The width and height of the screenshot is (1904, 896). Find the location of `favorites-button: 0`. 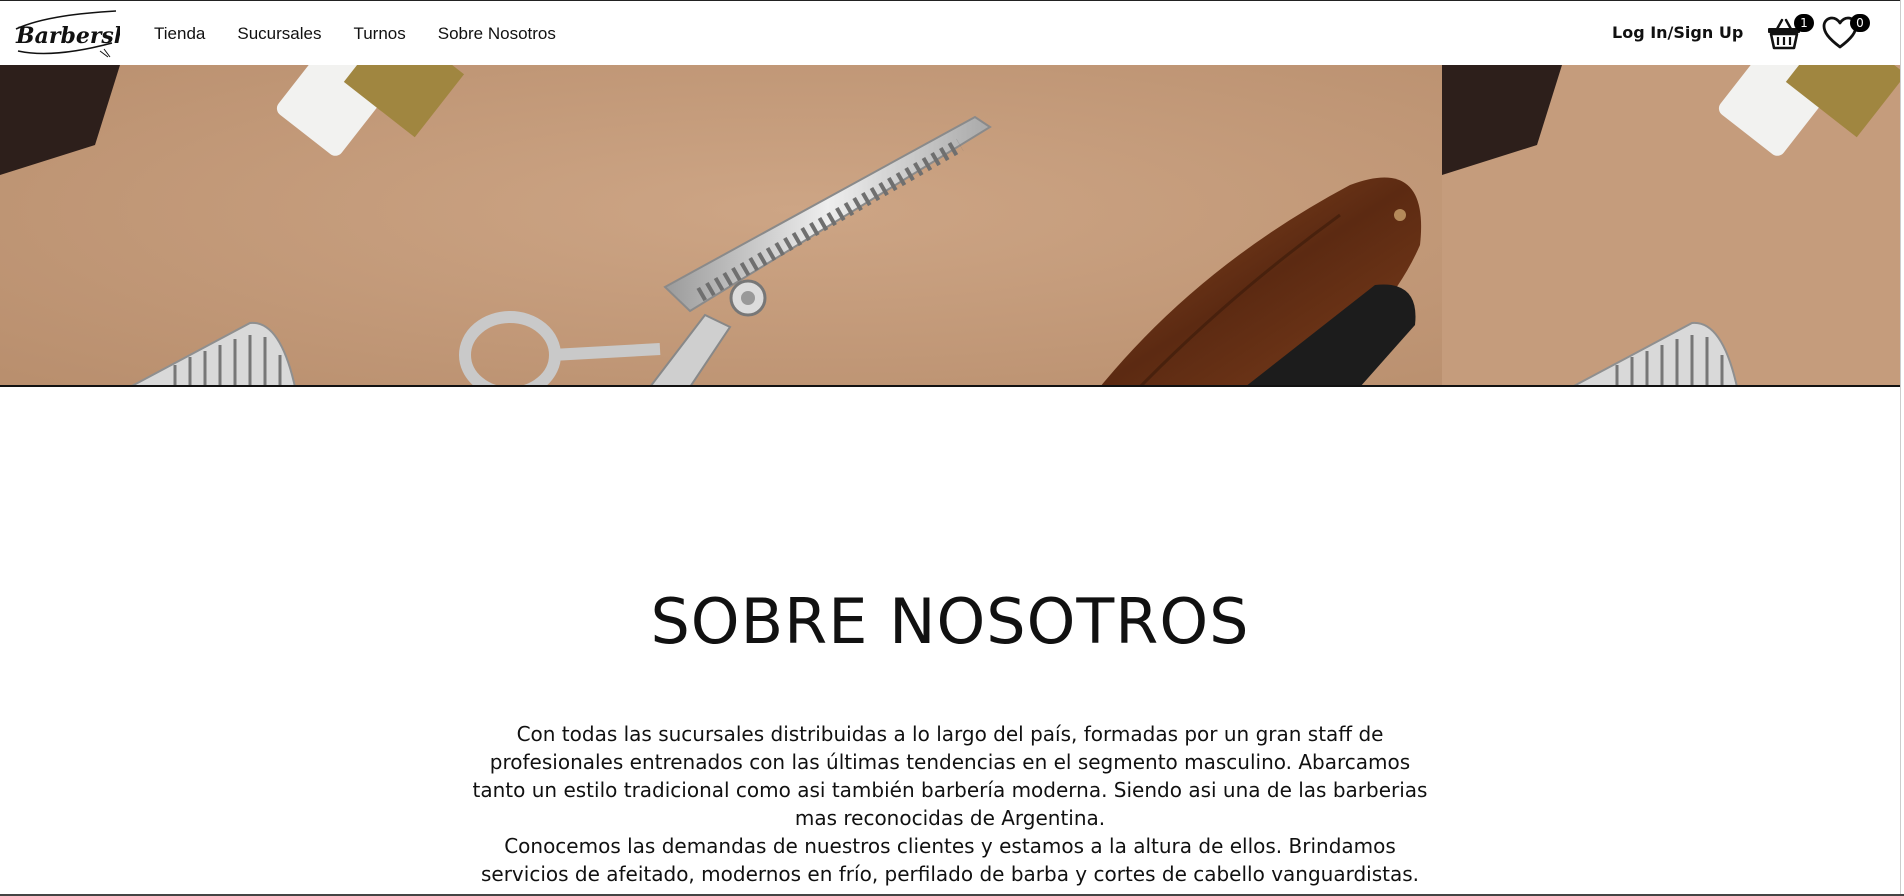

favorites-button: 0 is located at coordinates (1846, 33).